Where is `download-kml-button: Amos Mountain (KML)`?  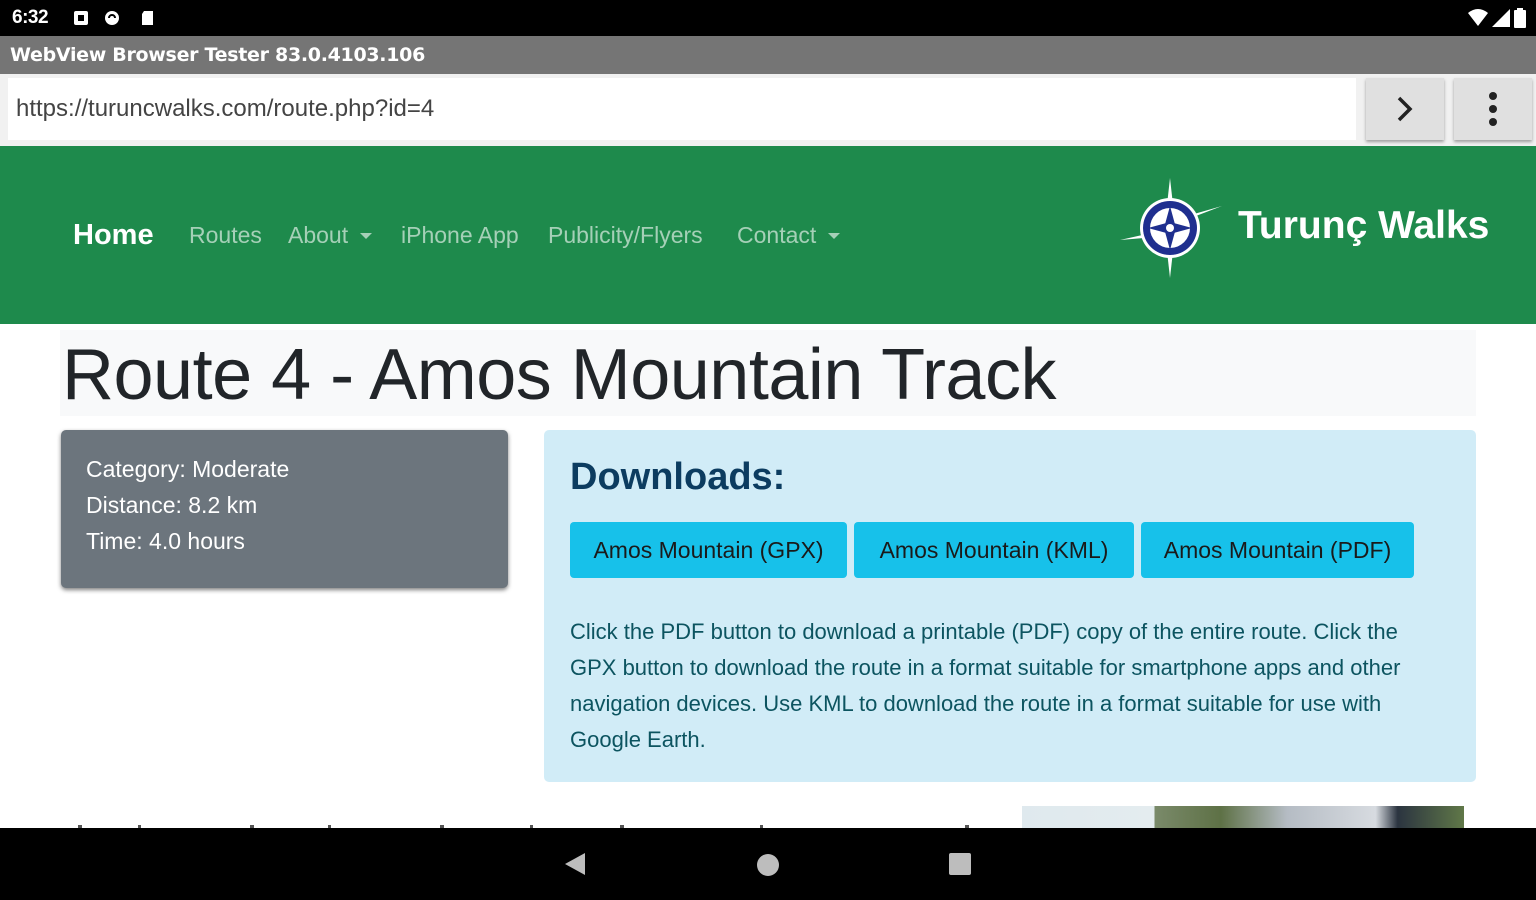 download-kml-button: Amos Mountain (KML) is located at coordinates (994, 550).